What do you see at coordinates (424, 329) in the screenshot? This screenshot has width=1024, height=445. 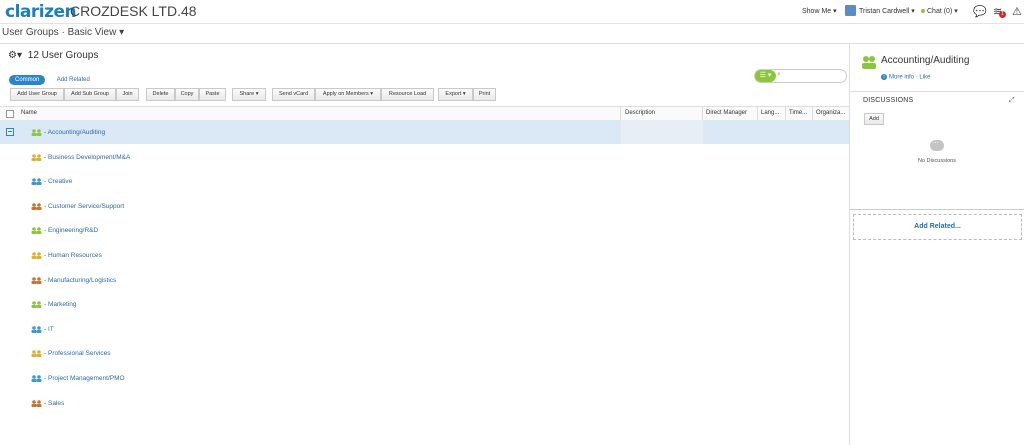 I see `table-row: - IT` at bounding box center [424, 329].